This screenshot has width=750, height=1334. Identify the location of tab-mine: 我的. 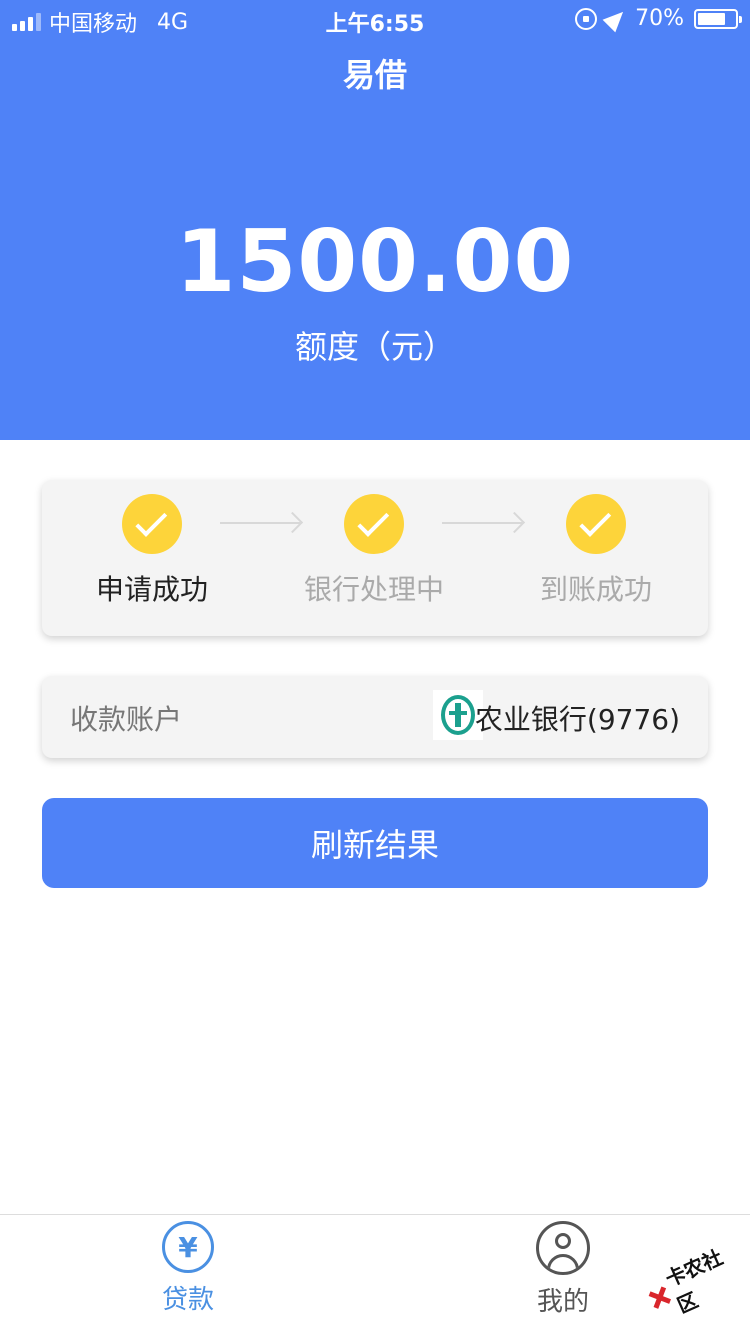
(563, 1269).